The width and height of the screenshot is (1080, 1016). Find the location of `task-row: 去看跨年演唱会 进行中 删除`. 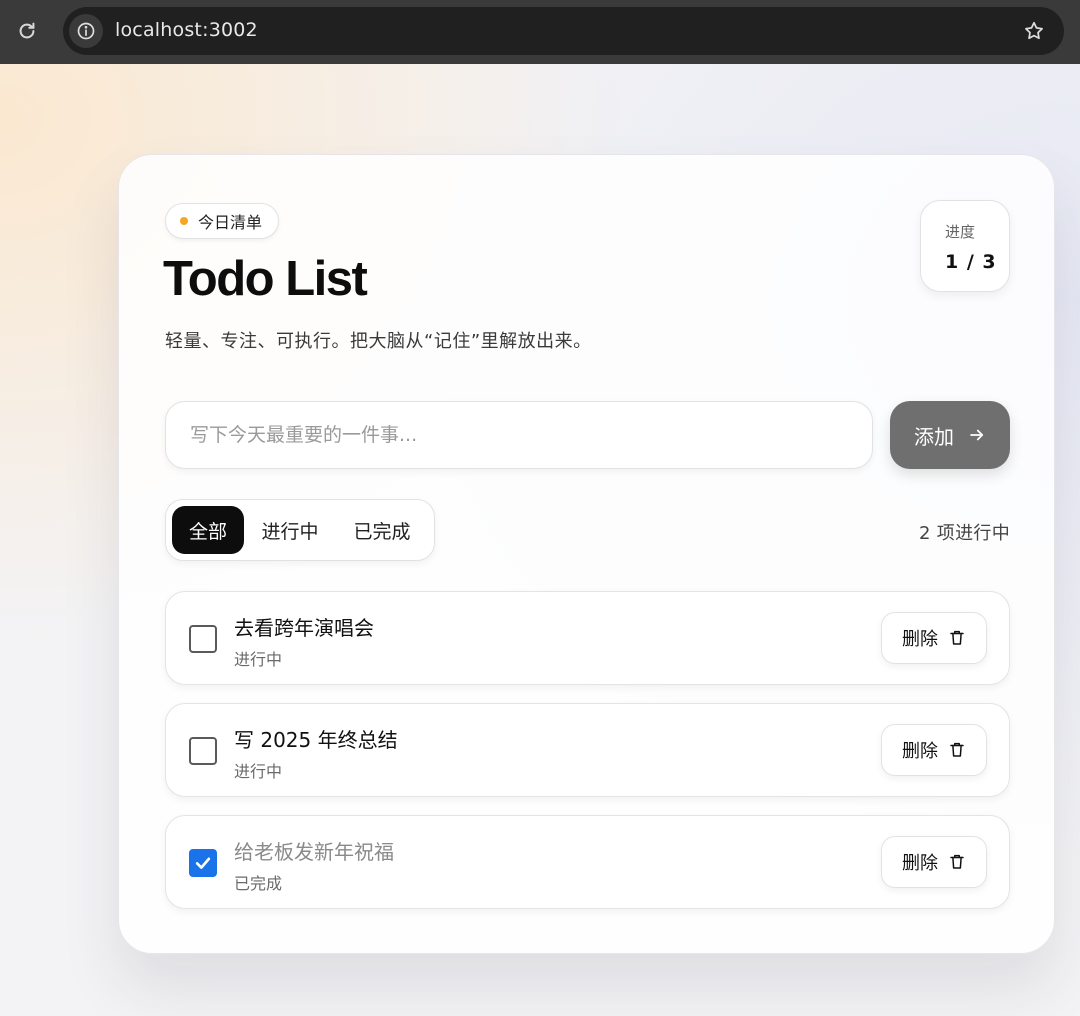

task-row: 去看跨年演唱会 进行中 删除 is located at coordinates (587, 638).